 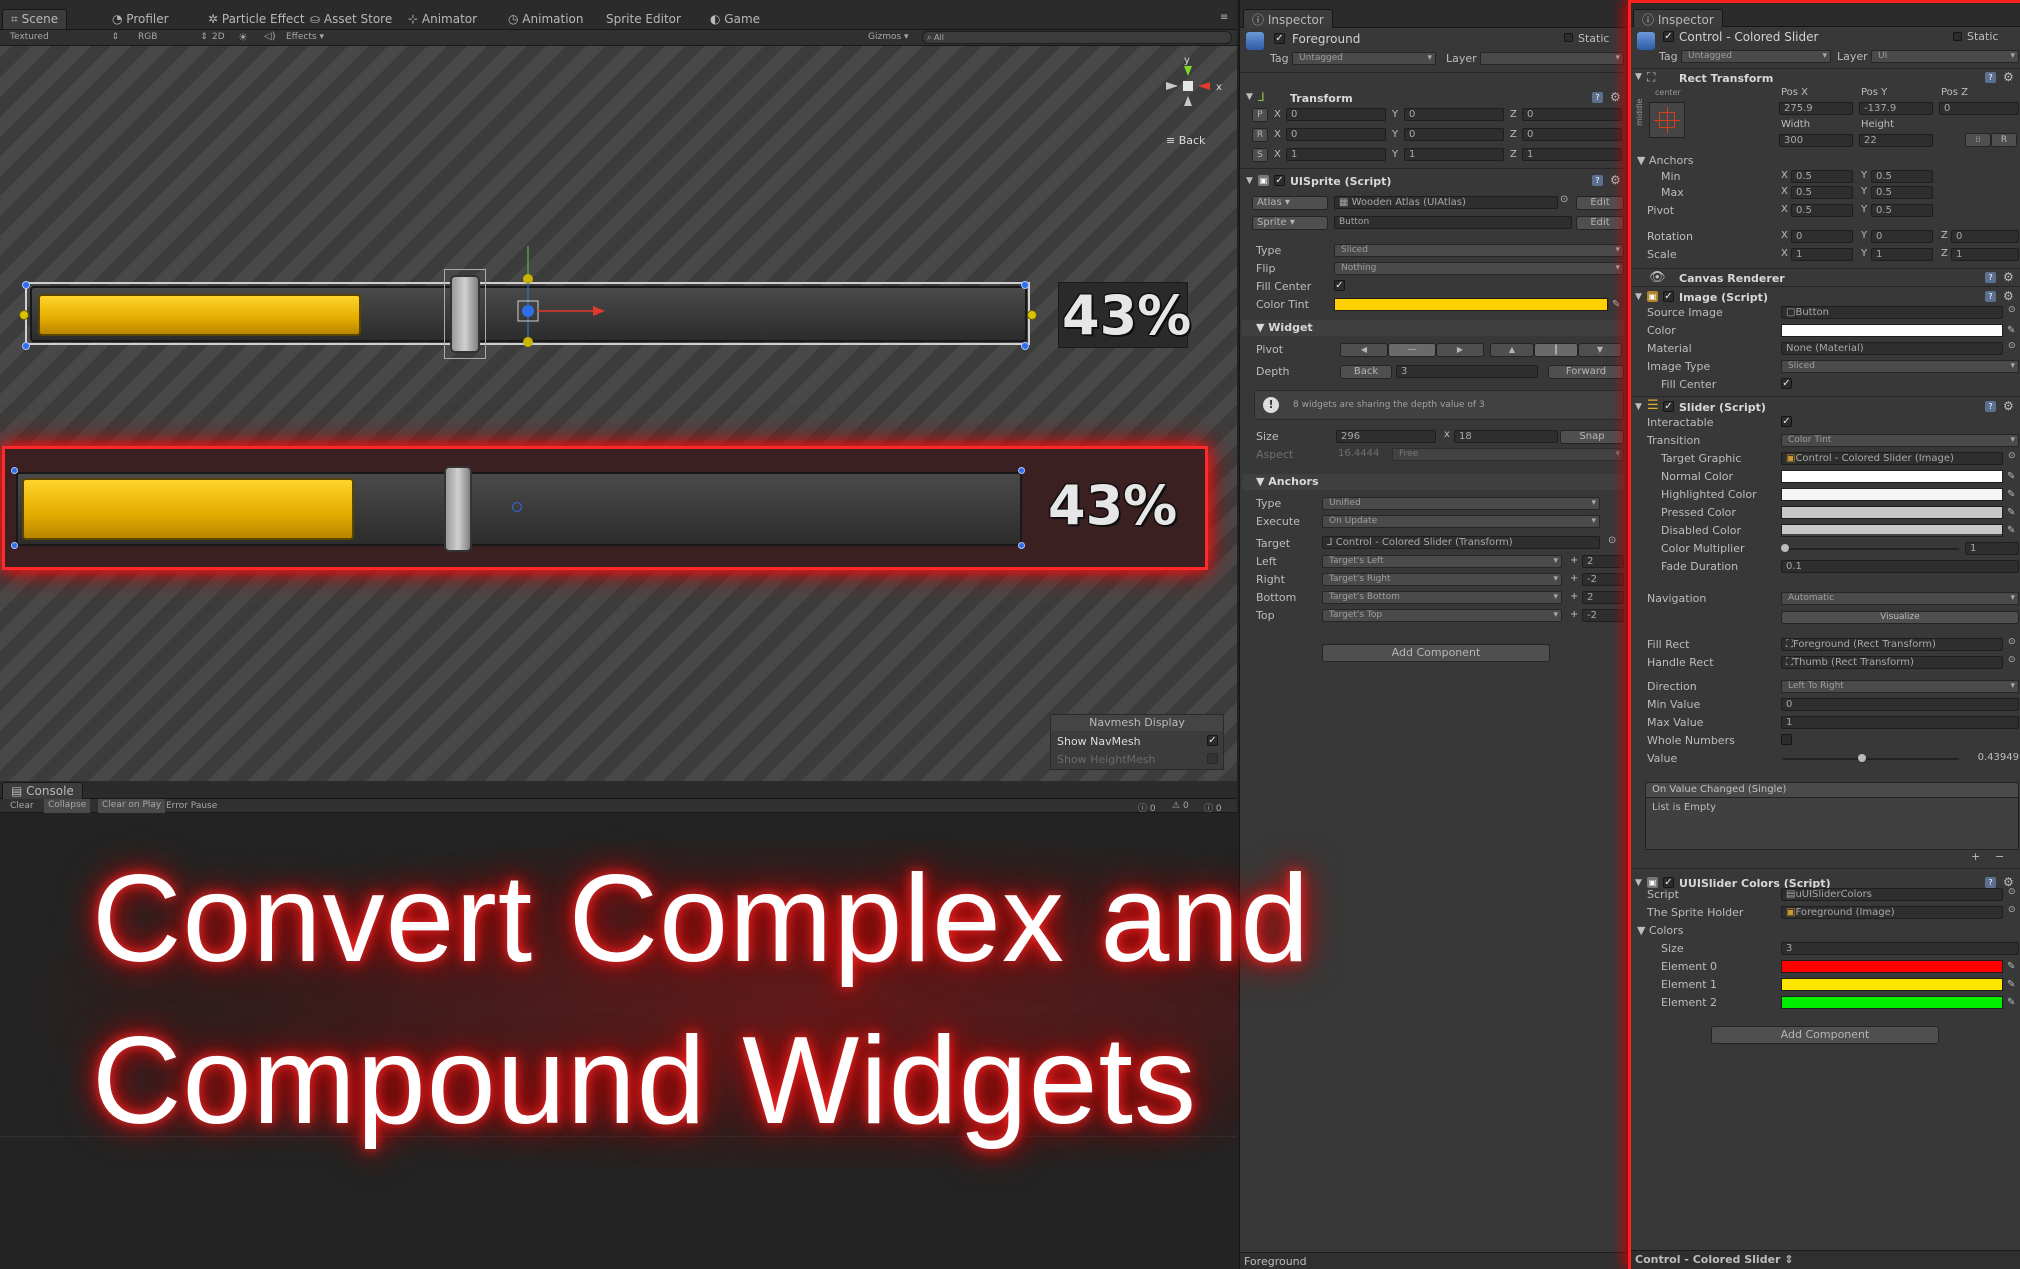 What do you see at coordinates (1902, 192) in the screenshot?
I see `rect-y-field: 0.5` at bounding box center [1902, 192].